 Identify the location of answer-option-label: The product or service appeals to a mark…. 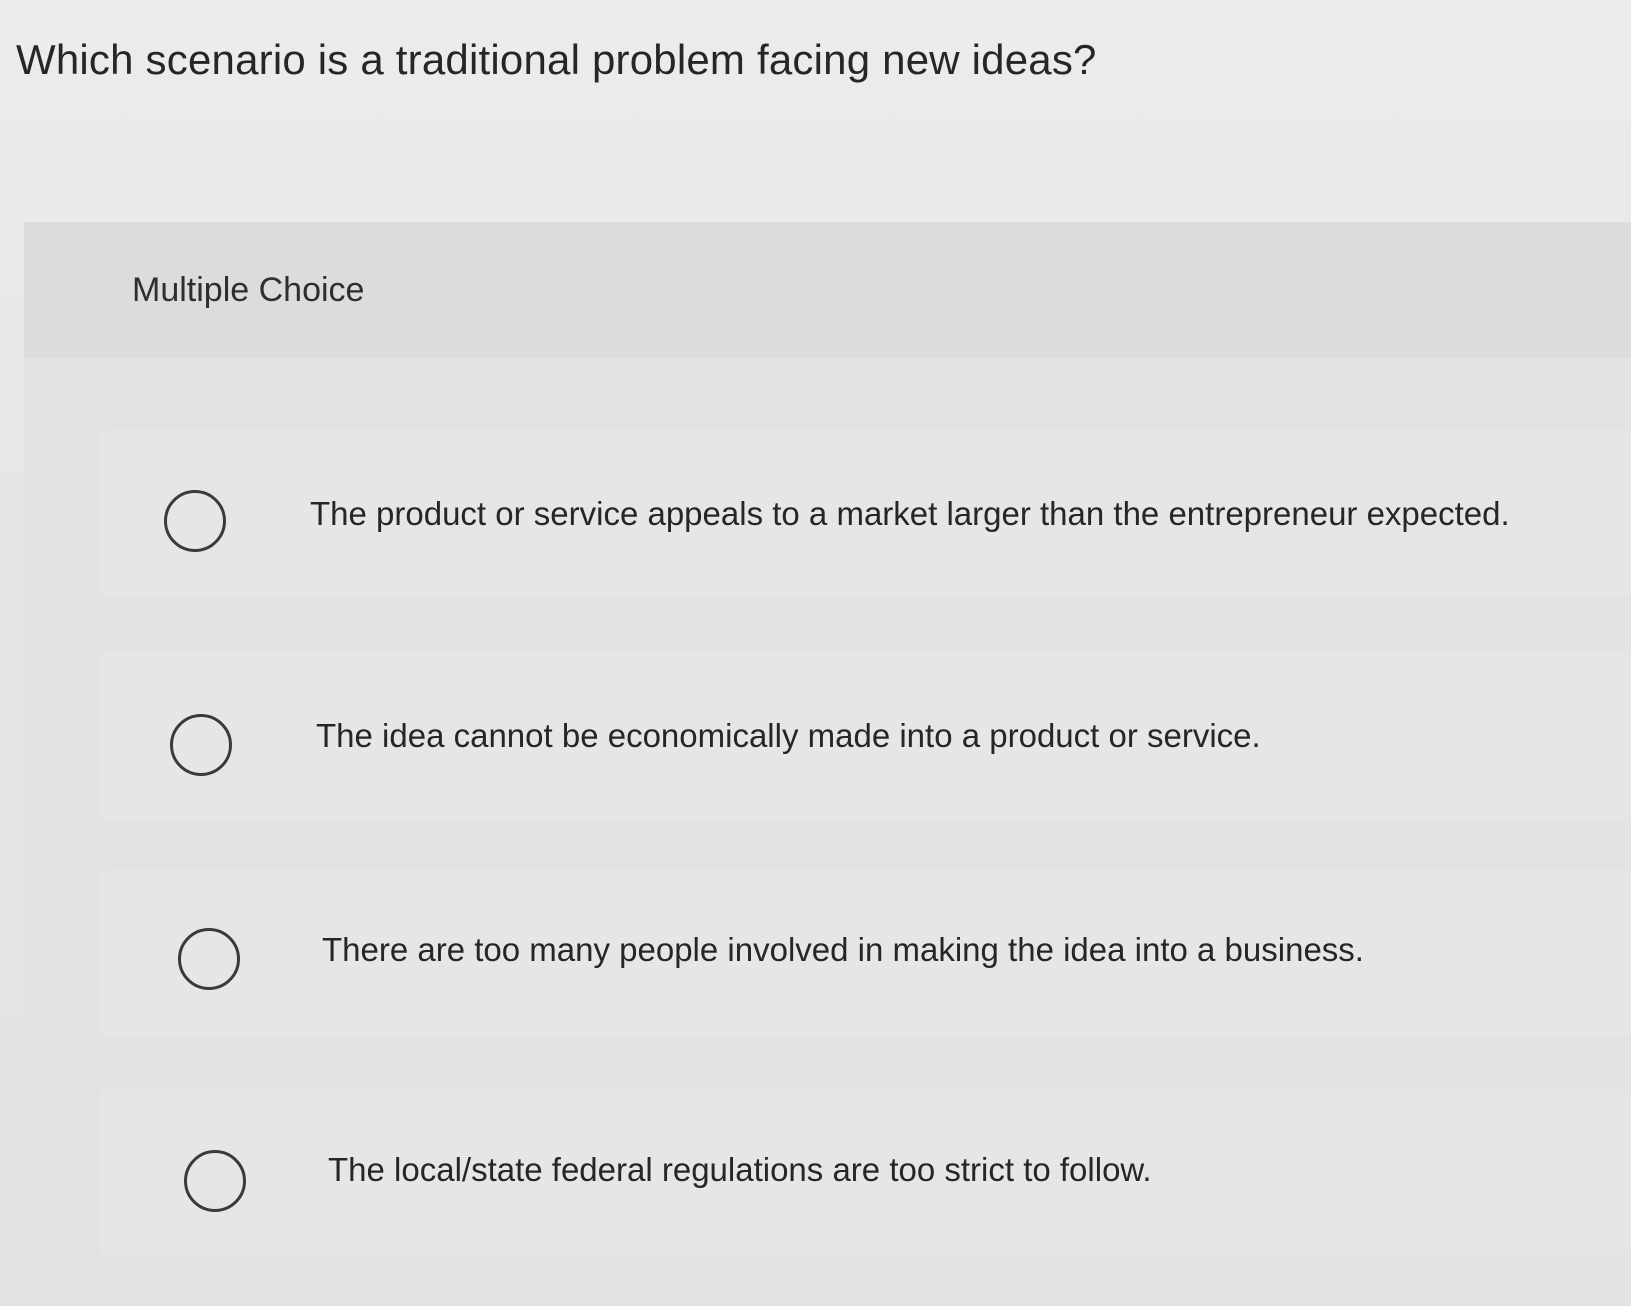
(910, 513).